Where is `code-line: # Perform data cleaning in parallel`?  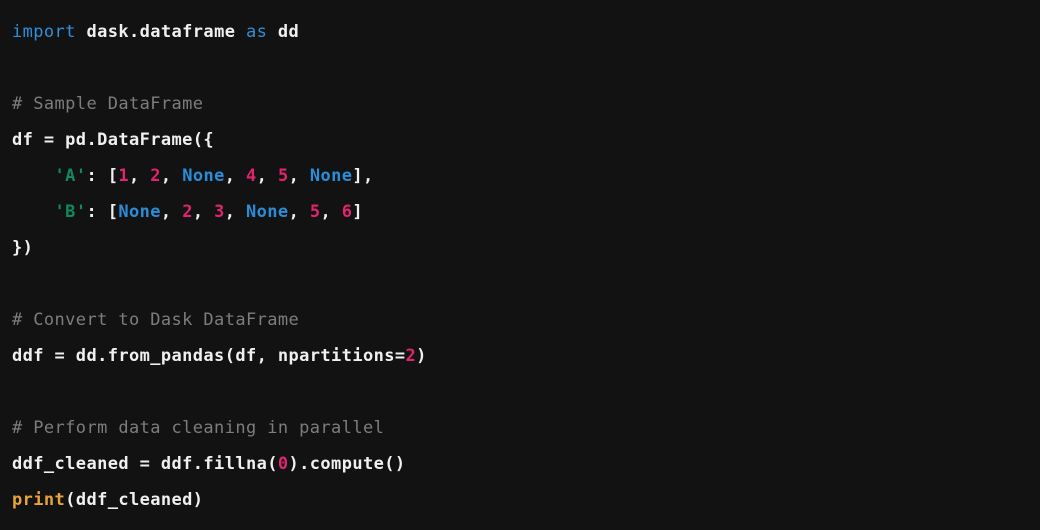 code-line: # Perform data cleaning in parallel is located at coordinates (526, 428).